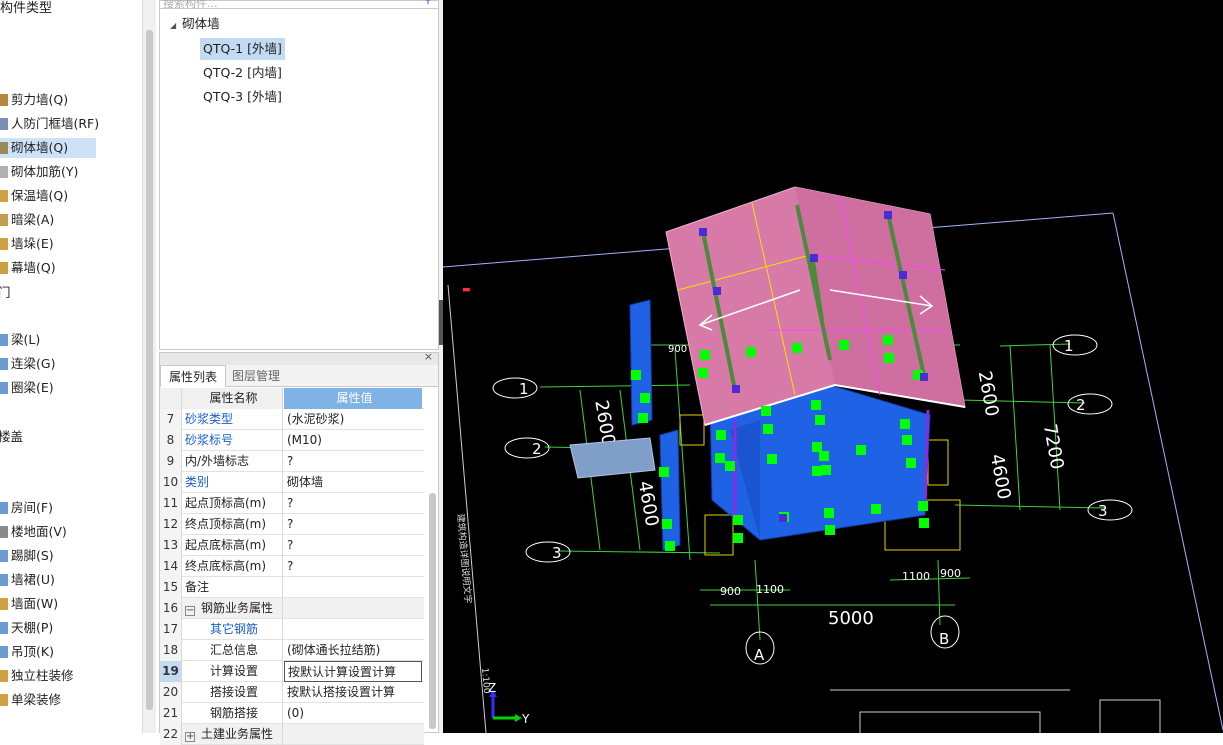  Describe the element at coordinates (292, 671) in the screenshot. I see `property-row: 19 计算设置 按默认计算设置计算` at that location.